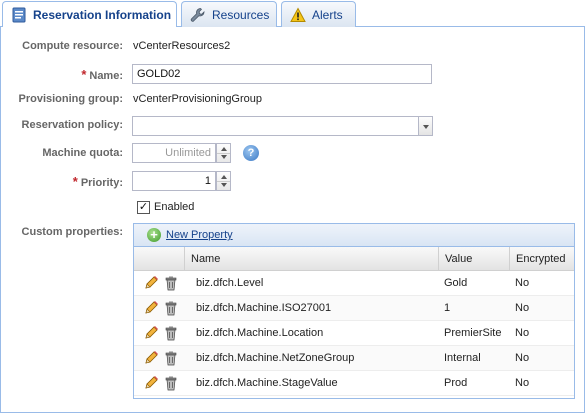  What do you see at coordinates (223, 153) in the screenshot?
I see `quota-spinner` at bounding box center [223, 153].